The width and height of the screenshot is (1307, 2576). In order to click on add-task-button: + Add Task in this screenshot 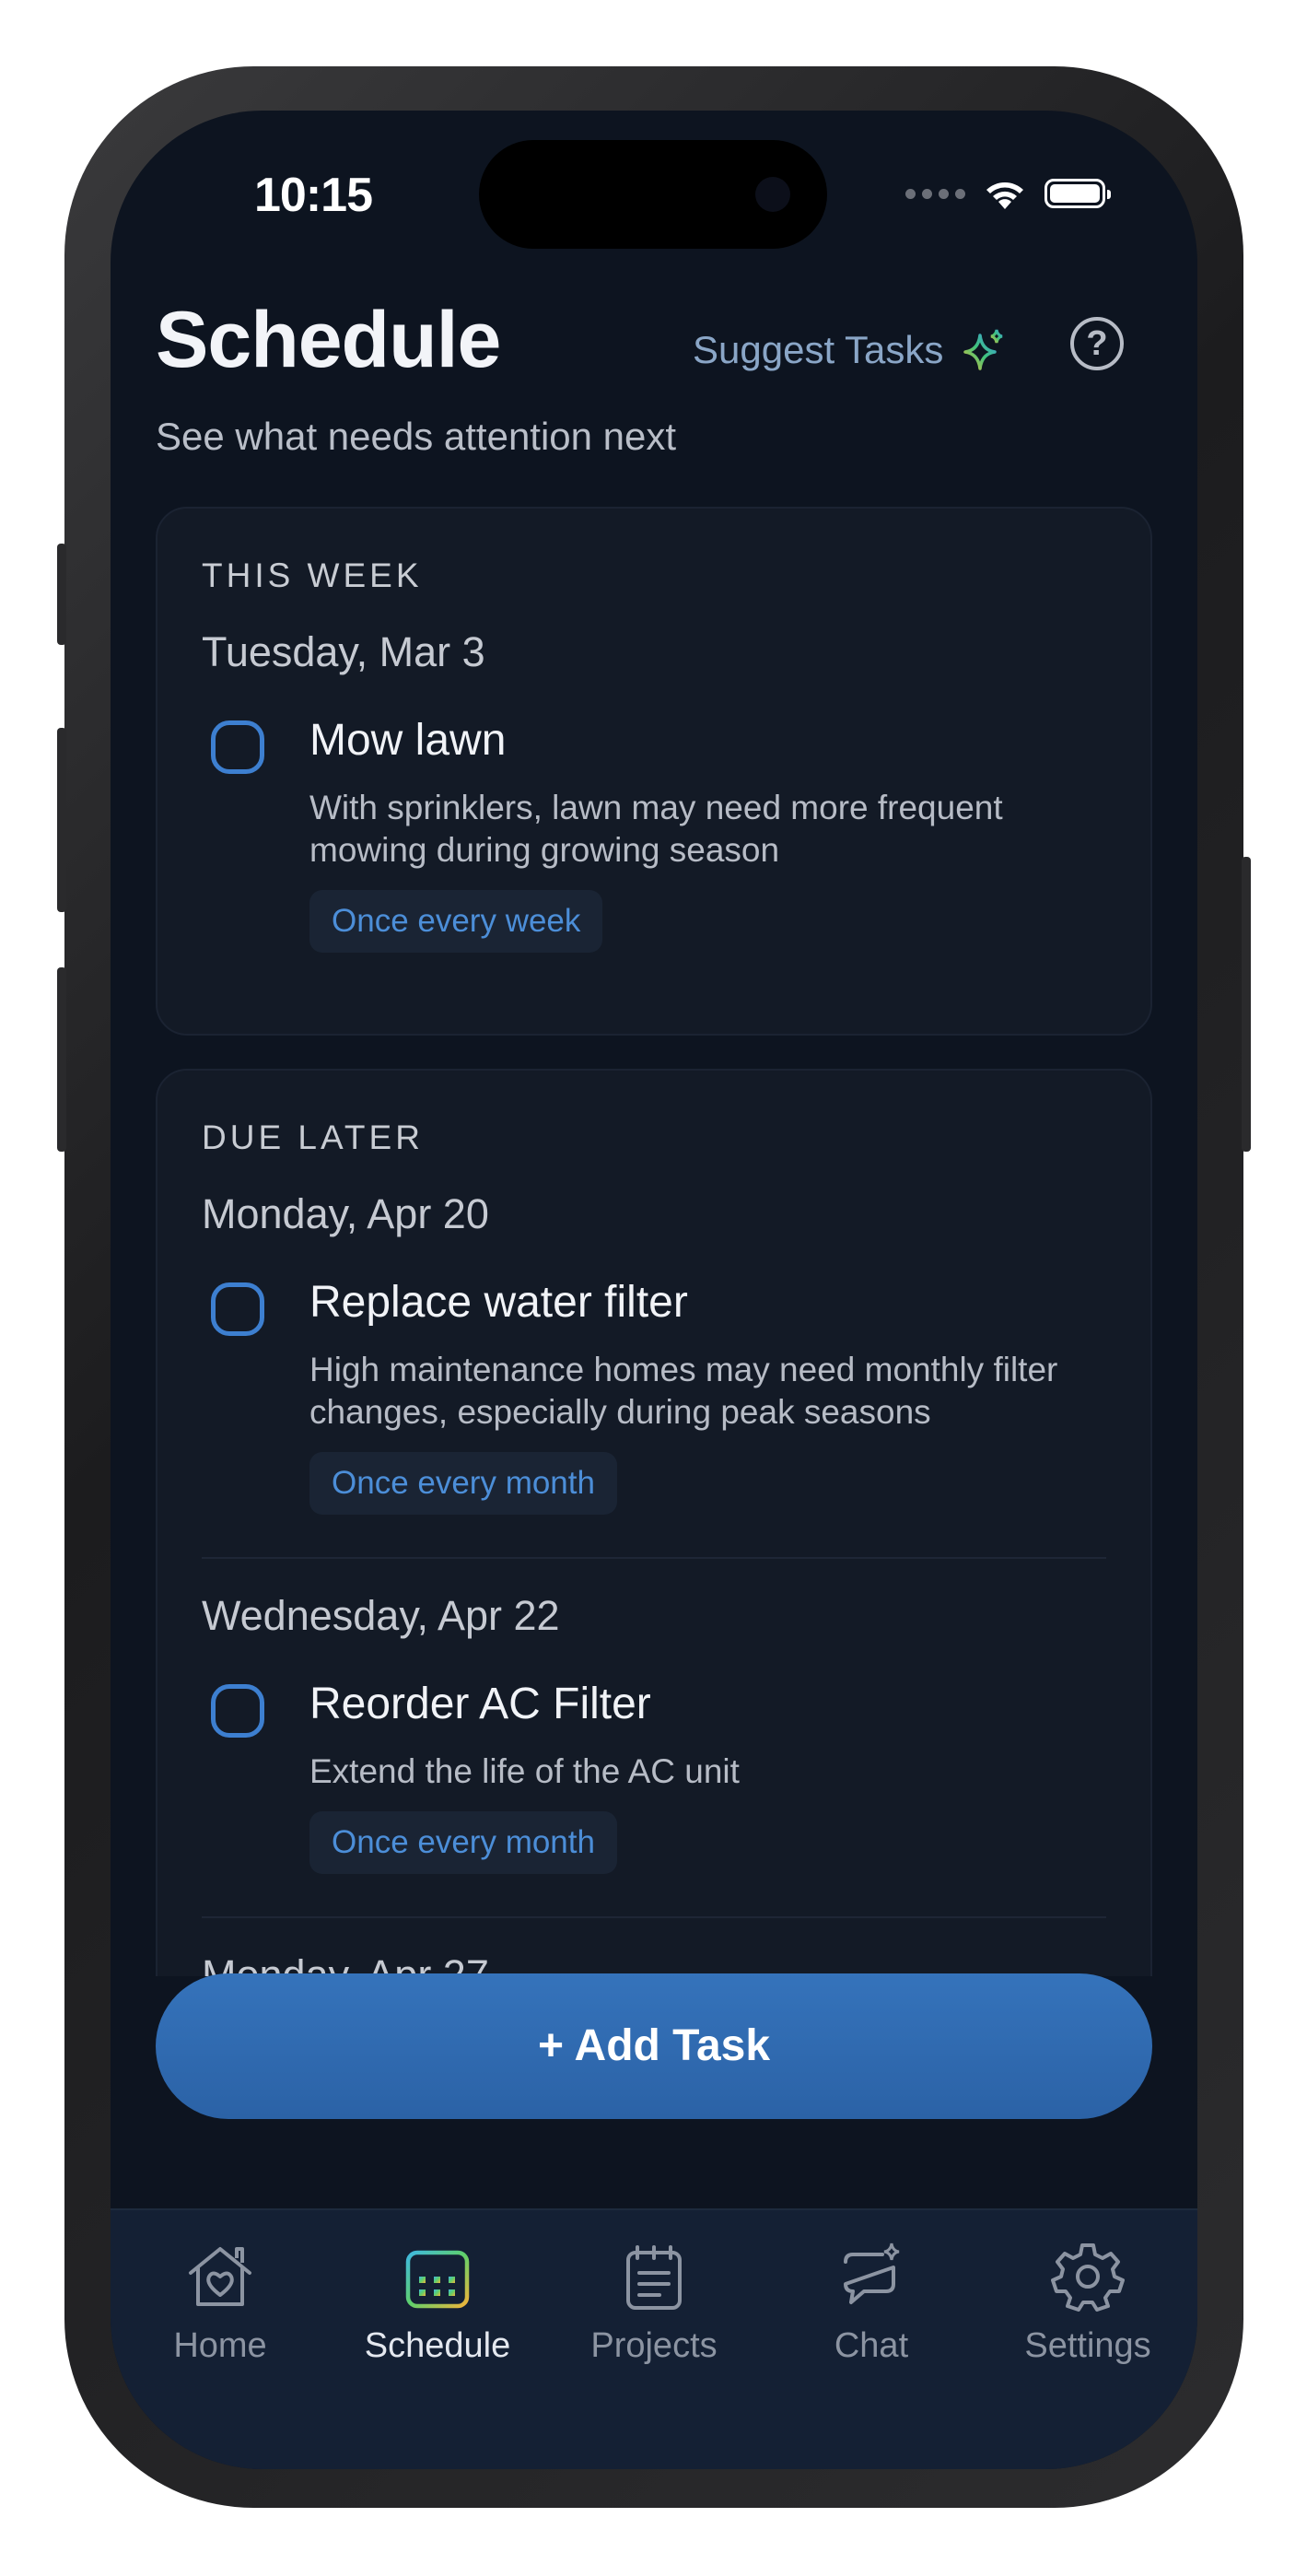, I will do `click(654, 2046)`.